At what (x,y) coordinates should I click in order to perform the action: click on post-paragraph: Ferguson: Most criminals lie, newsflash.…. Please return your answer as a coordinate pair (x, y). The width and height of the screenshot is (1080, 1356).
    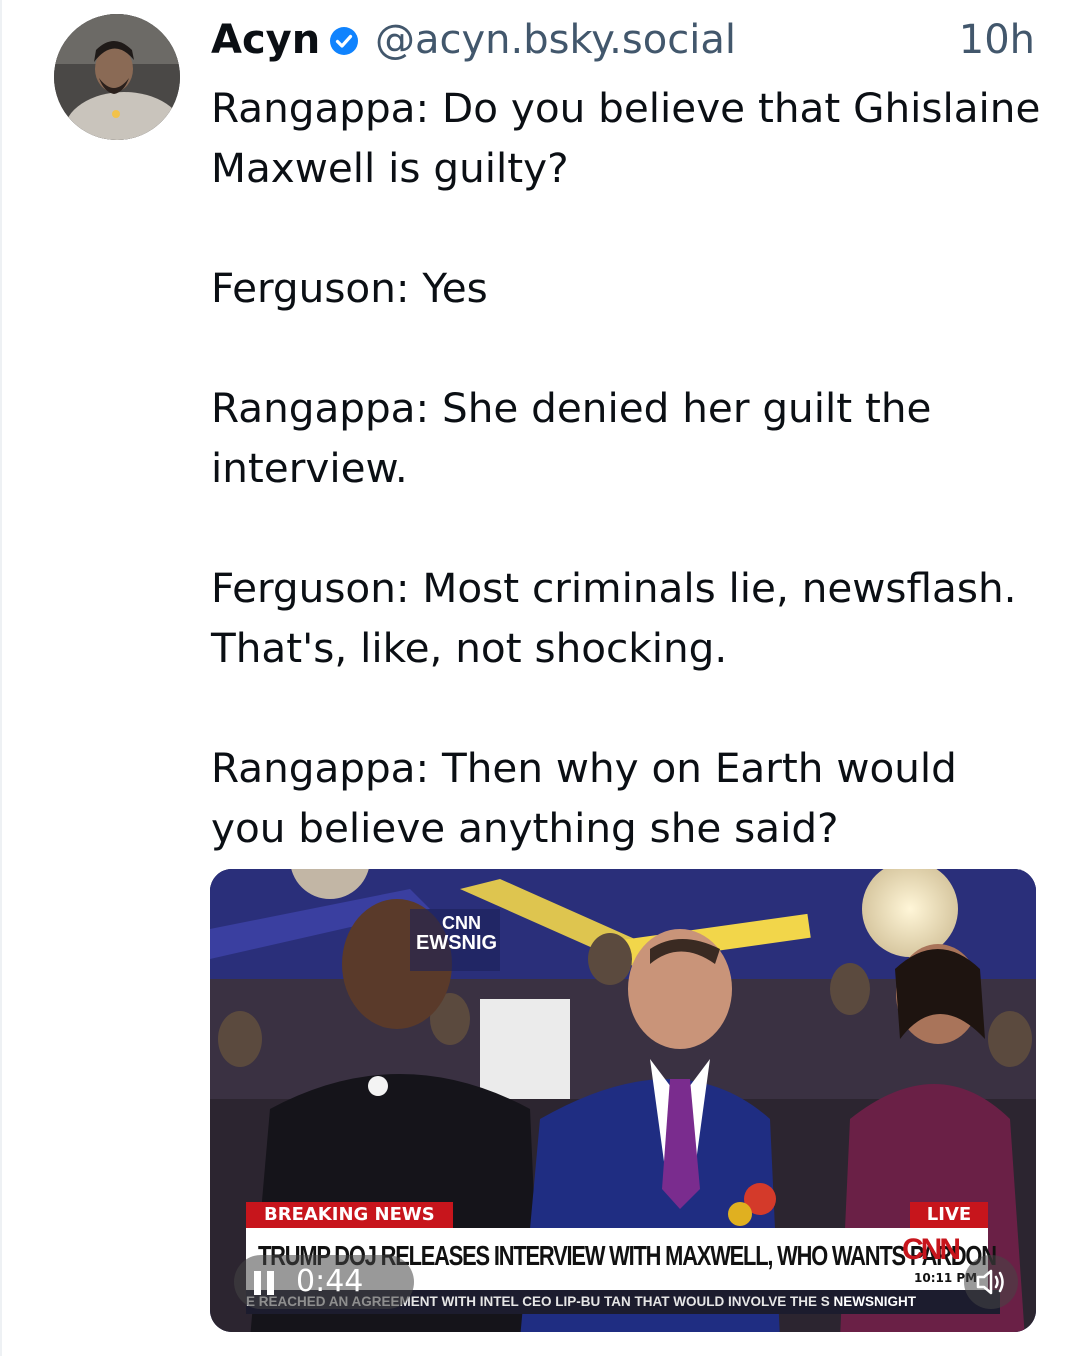
    Looking at the image, I should click on (614, 618).